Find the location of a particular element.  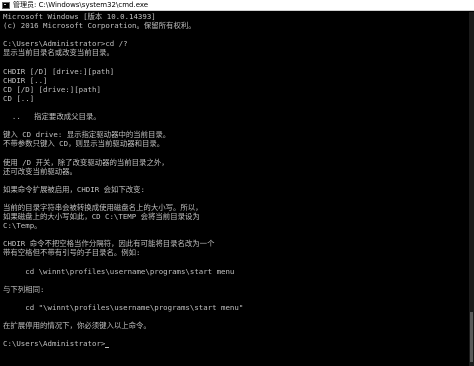

window-title: 管理员: C:\Windows\system32\cmd.exe is located at coordinates (81, 4).